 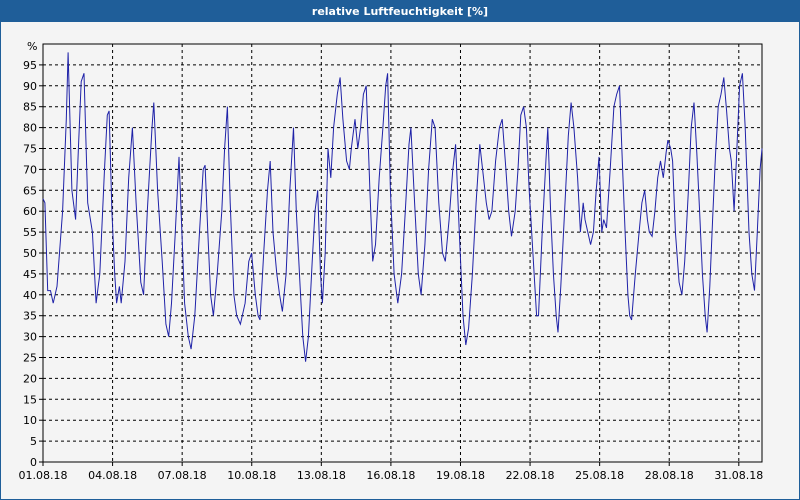 What do you see at coordinates (30, 149) in the screenshot?
I see `y-tick-label: 75` at bounding box center [30, 149].